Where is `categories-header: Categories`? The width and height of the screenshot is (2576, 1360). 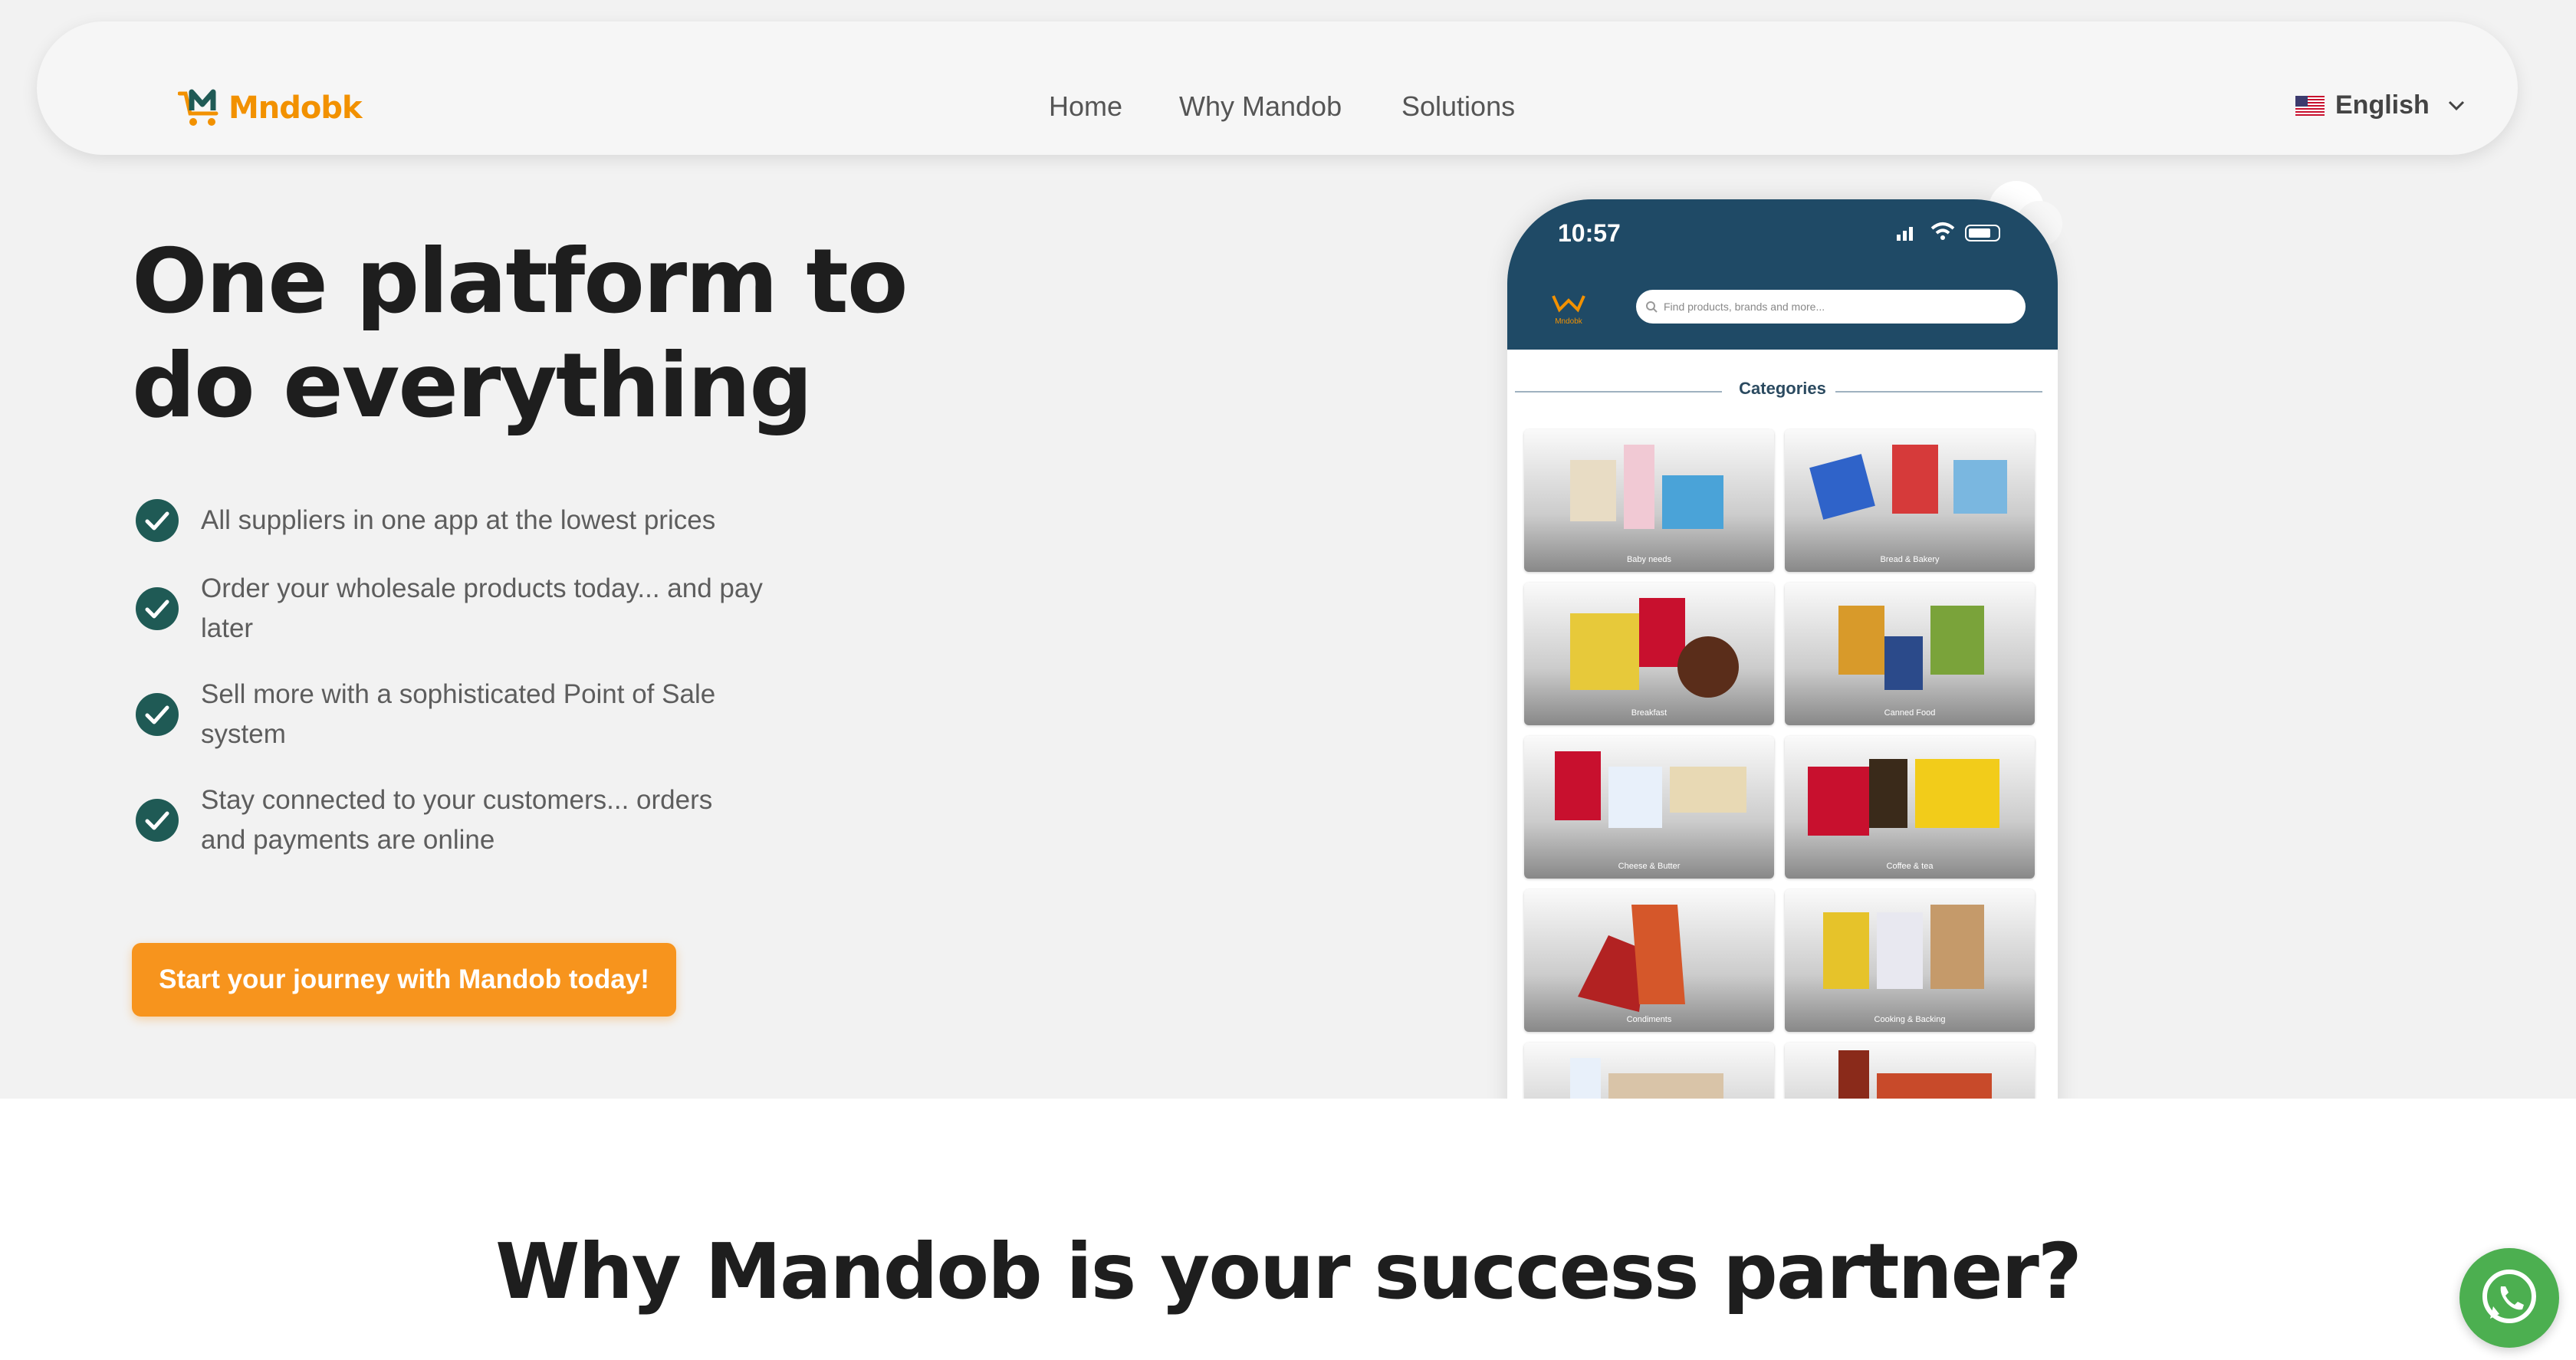 categories-header: Categories is located at coordinates (1783, 393).